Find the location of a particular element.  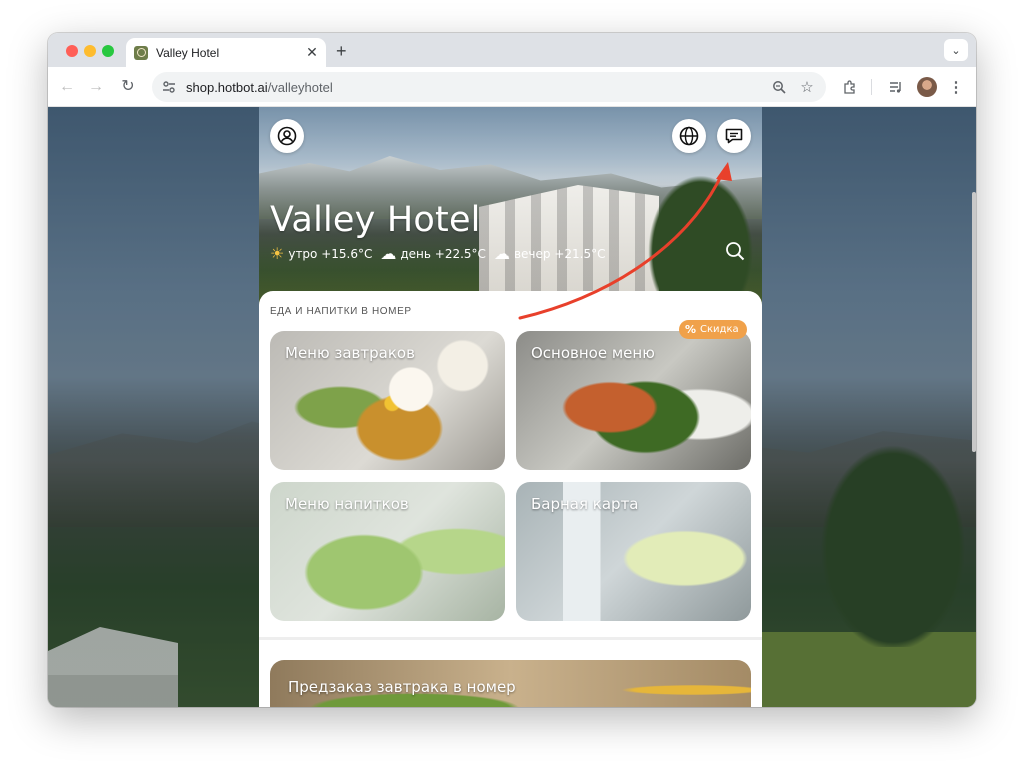

card-label: Меню завтраков is located at coordinates (350, 353).